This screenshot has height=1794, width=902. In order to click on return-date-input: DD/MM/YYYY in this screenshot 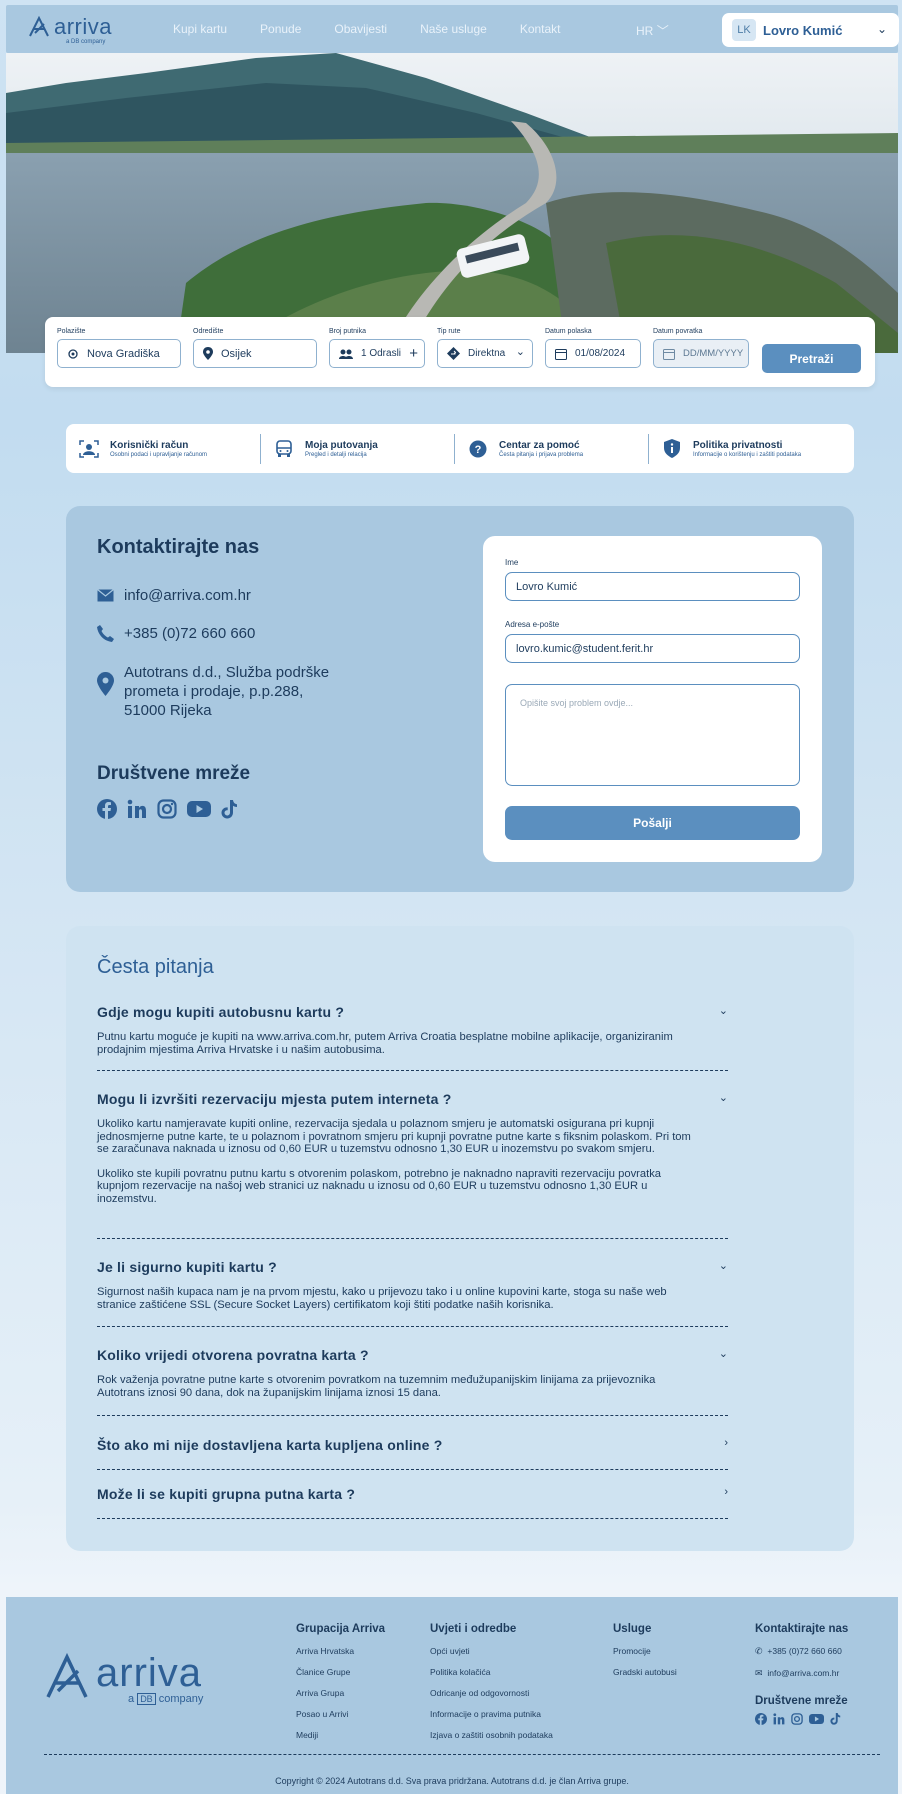, I will do `click(701, 353)`.